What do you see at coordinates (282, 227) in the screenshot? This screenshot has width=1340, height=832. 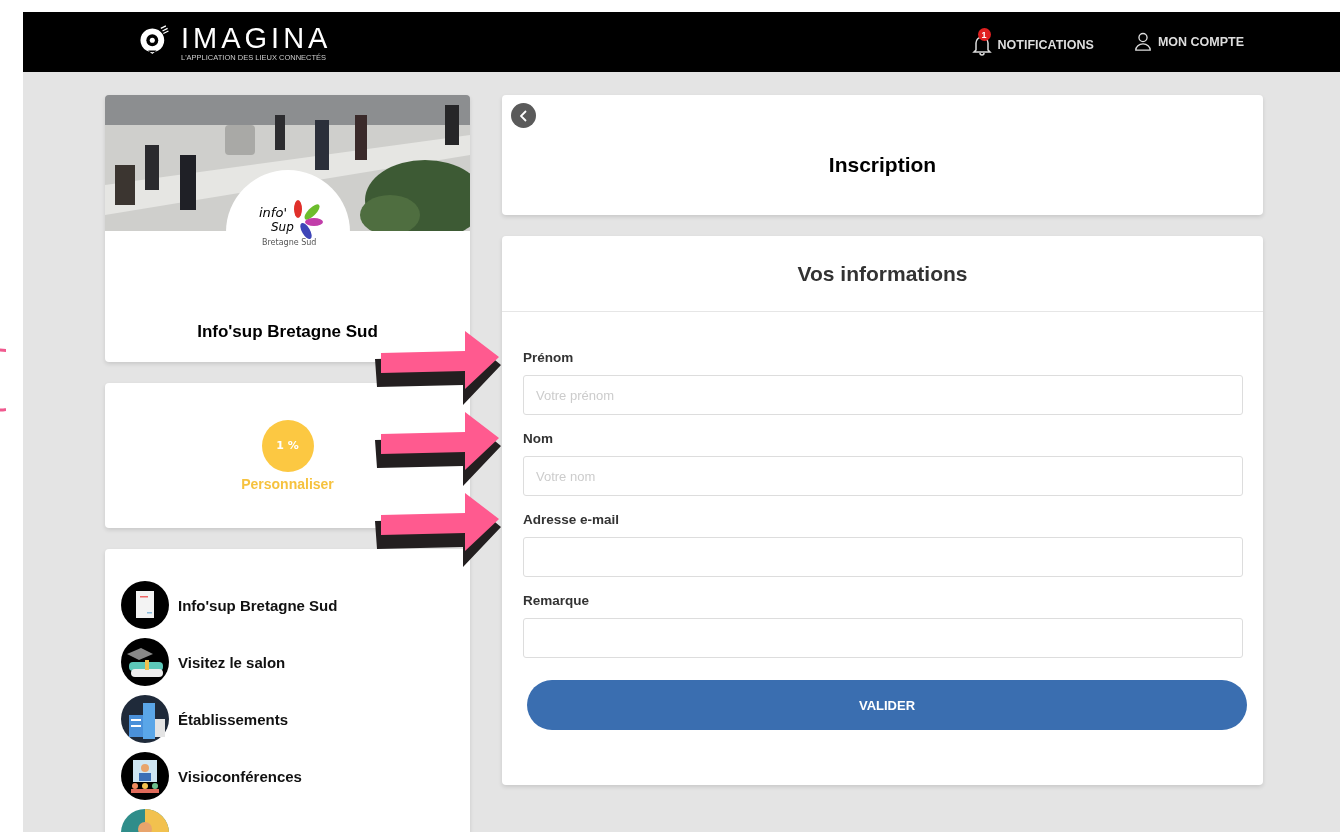 I see `logo-text: Sup` at bounding box center [282, 227].